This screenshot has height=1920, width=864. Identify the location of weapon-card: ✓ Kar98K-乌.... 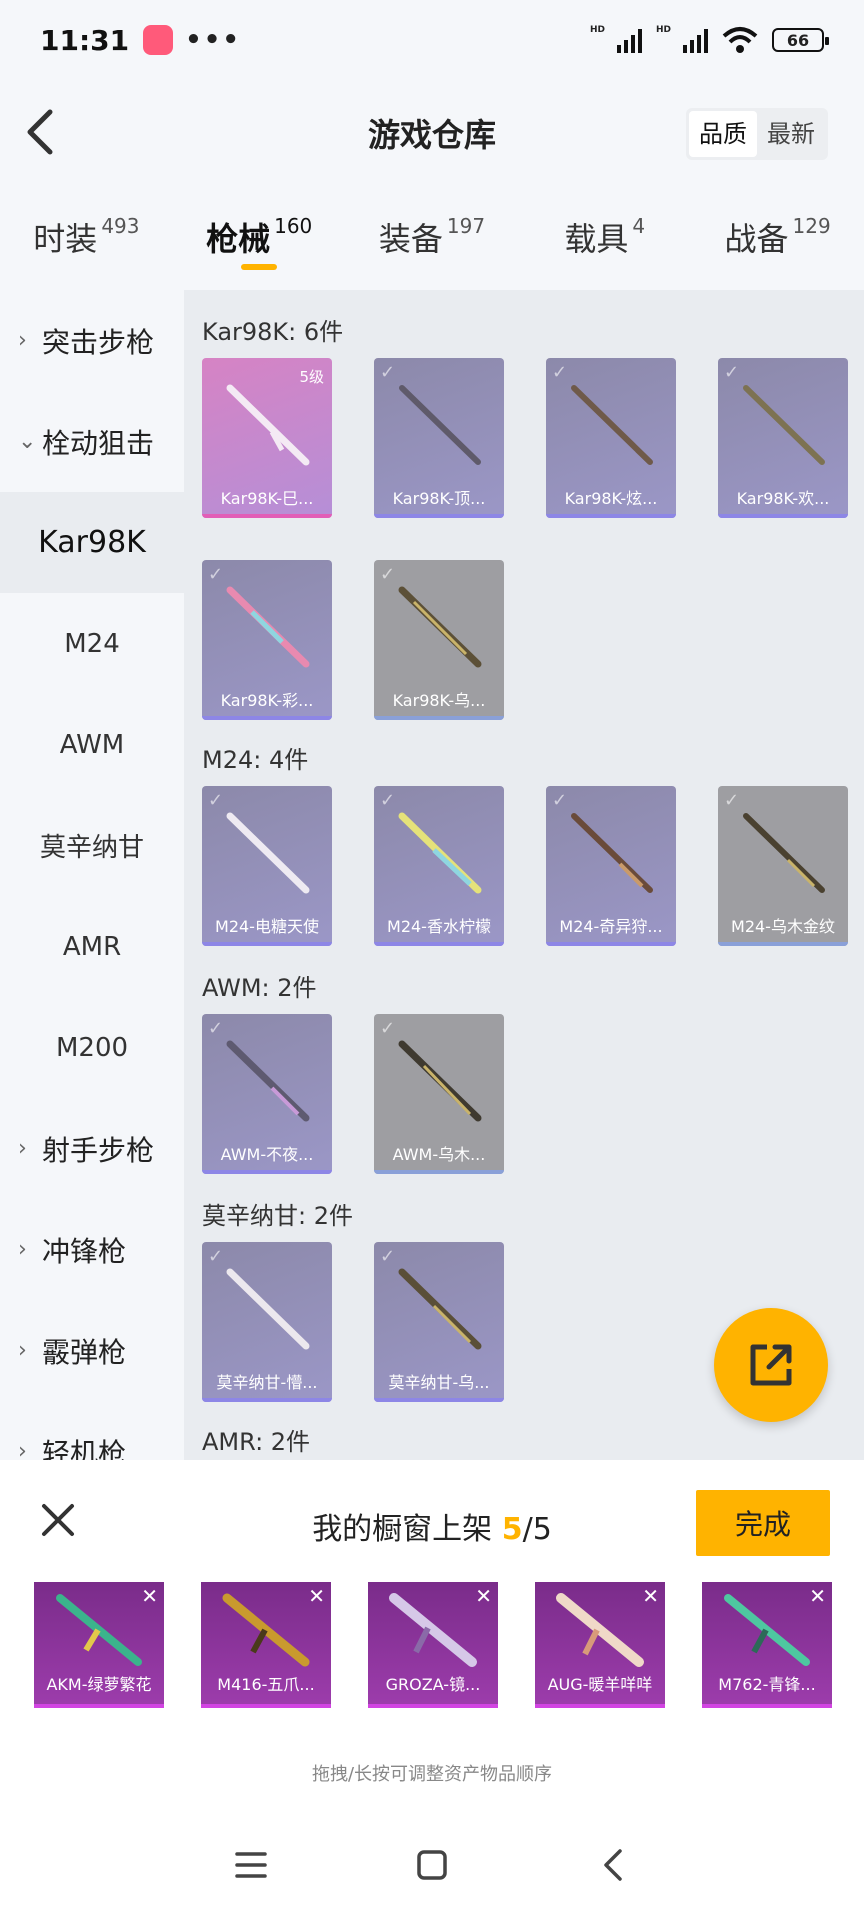
(439, 640).